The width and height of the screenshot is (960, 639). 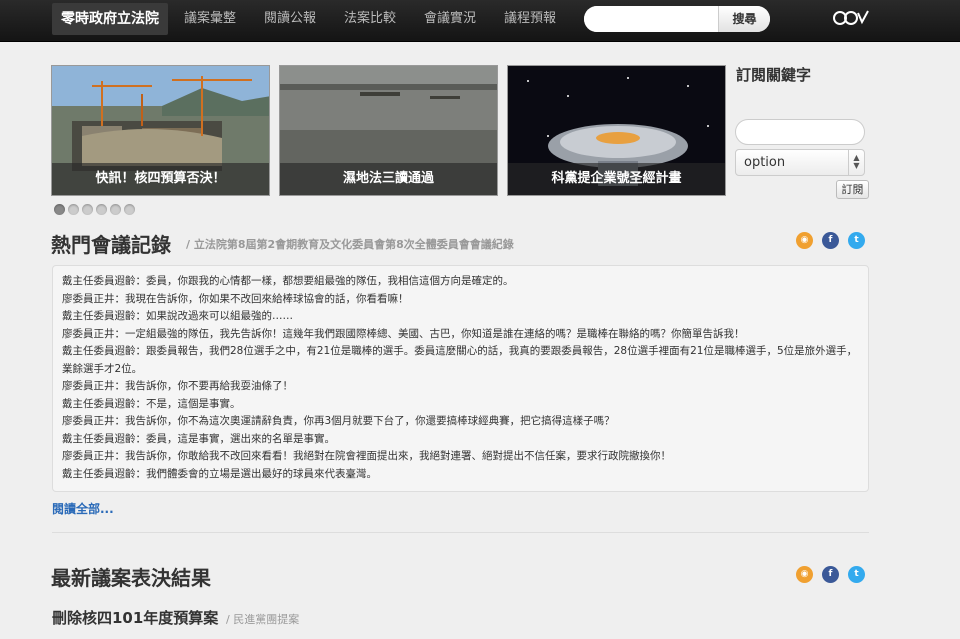 What do you see at coordinates (450, 19) in the screenshot?
I see `nav-item-live: 會議實況` at bounding box center [450, 19].